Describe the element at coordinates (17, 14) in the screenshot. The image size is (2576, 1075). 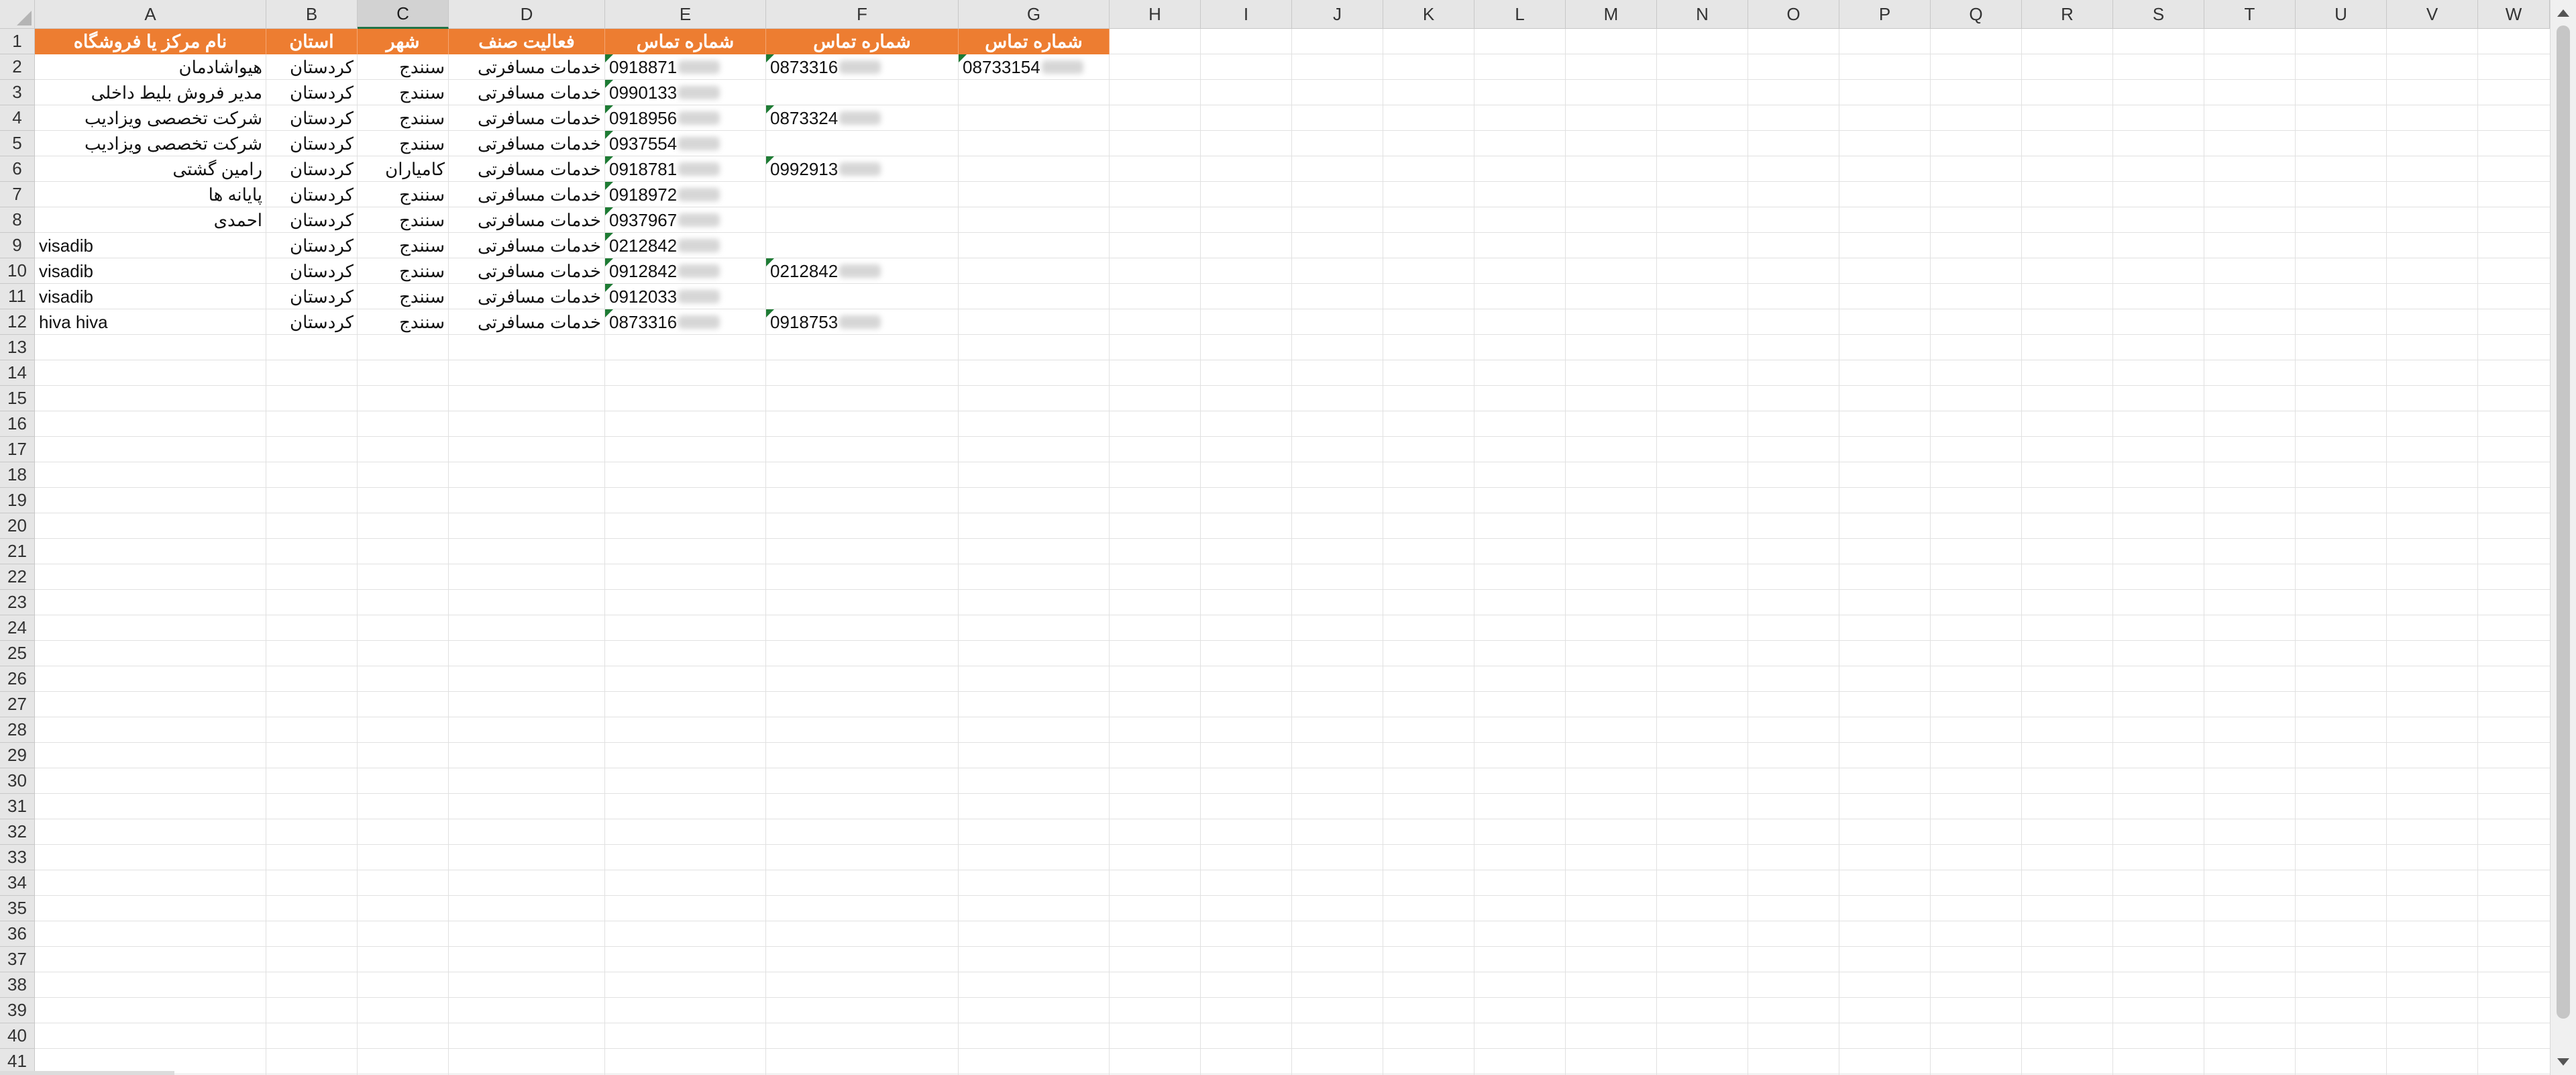
I see `select-all-corner` at that location.